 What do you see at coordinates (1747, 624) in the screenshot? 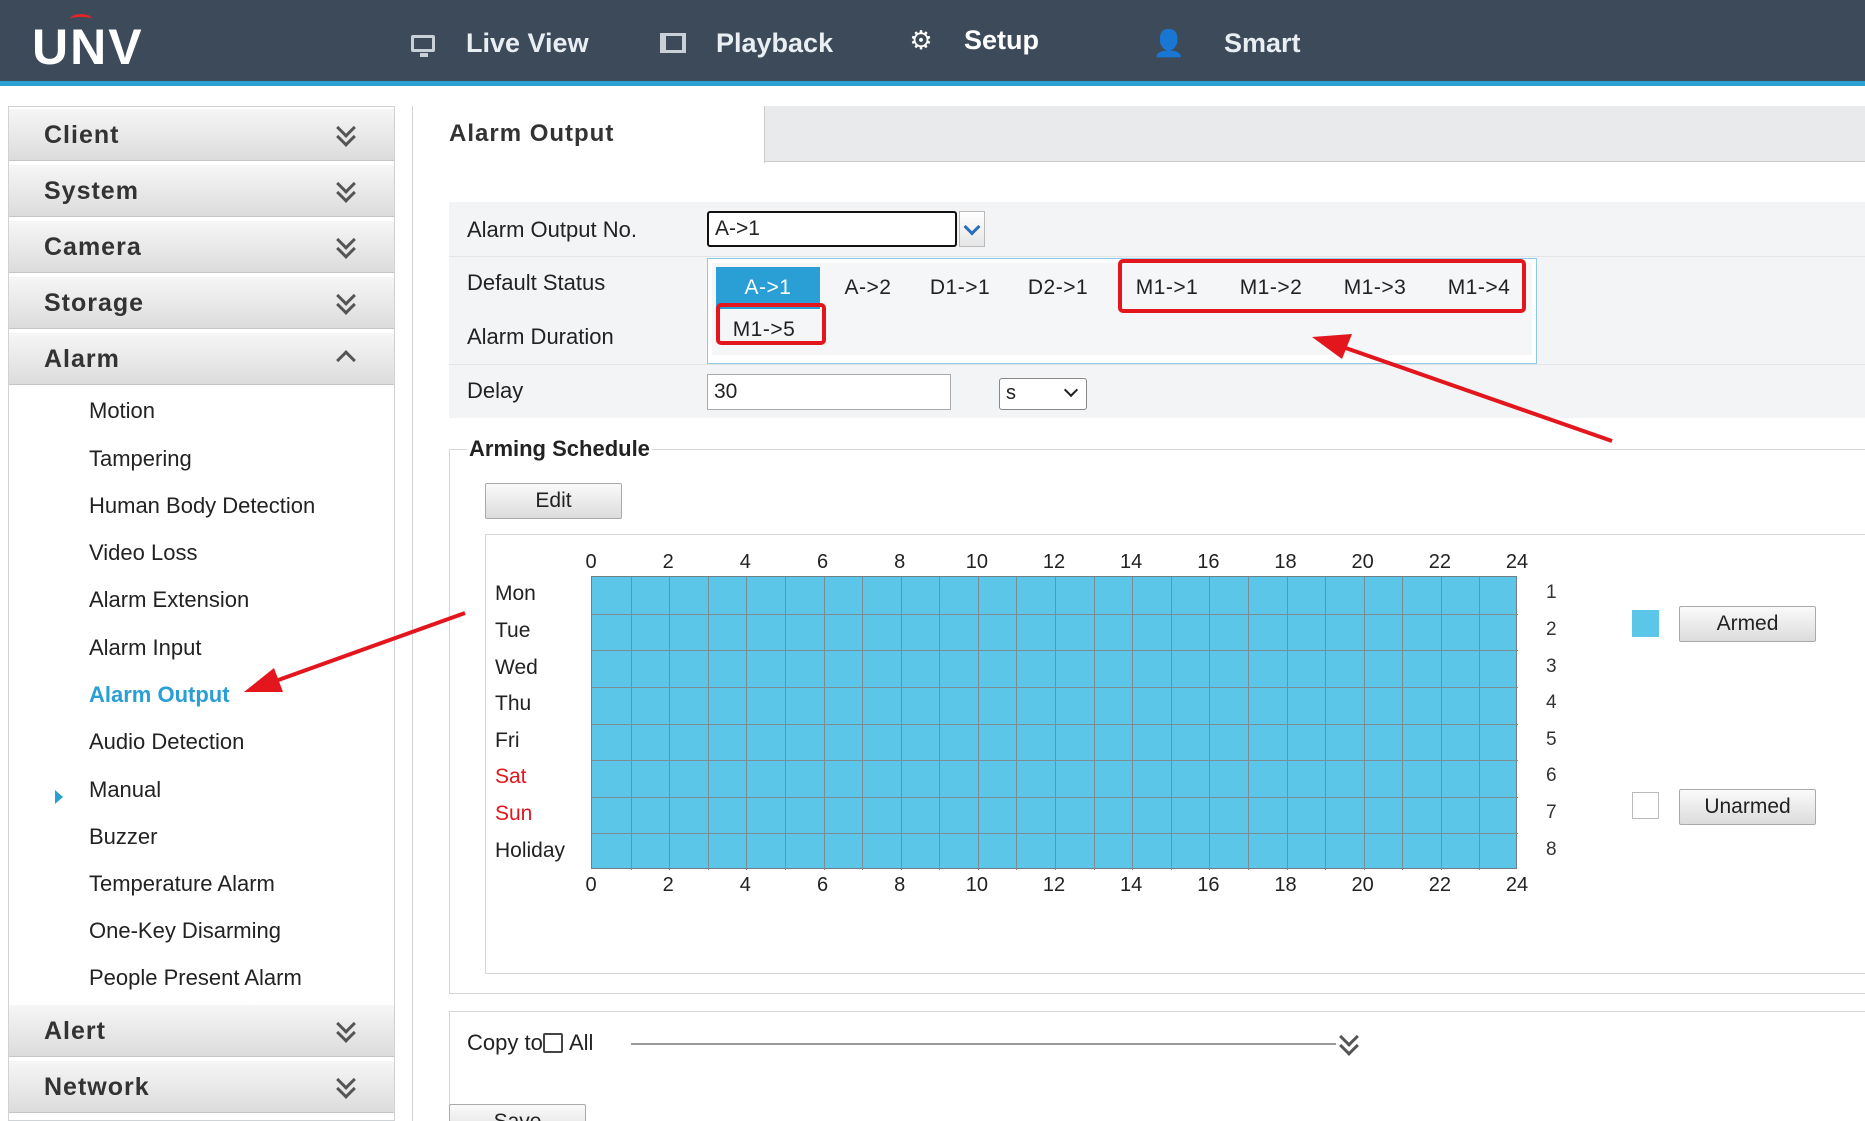
I see `armed-button: Armed` at bounding box center [1747, 624].